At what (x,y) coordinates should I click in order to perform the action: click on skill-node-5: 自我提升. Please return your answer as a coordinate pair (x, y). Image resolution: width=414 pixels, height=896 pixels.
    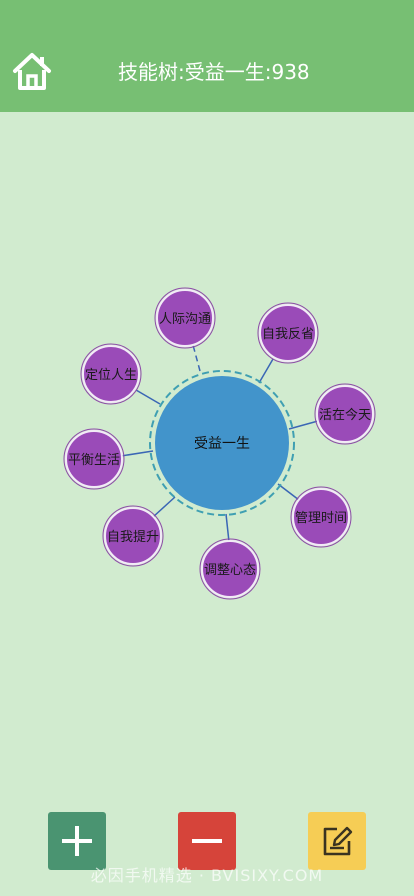
    Looking at the image, I should click on (133, 536).